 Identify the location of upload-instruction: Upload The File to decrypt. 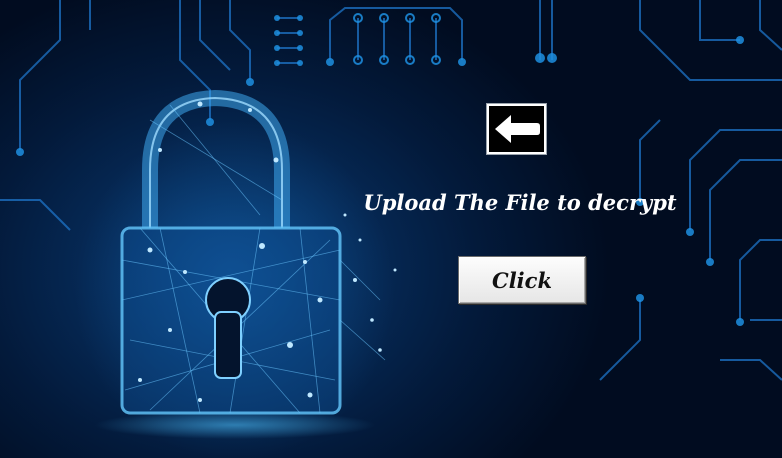
(520, 202).